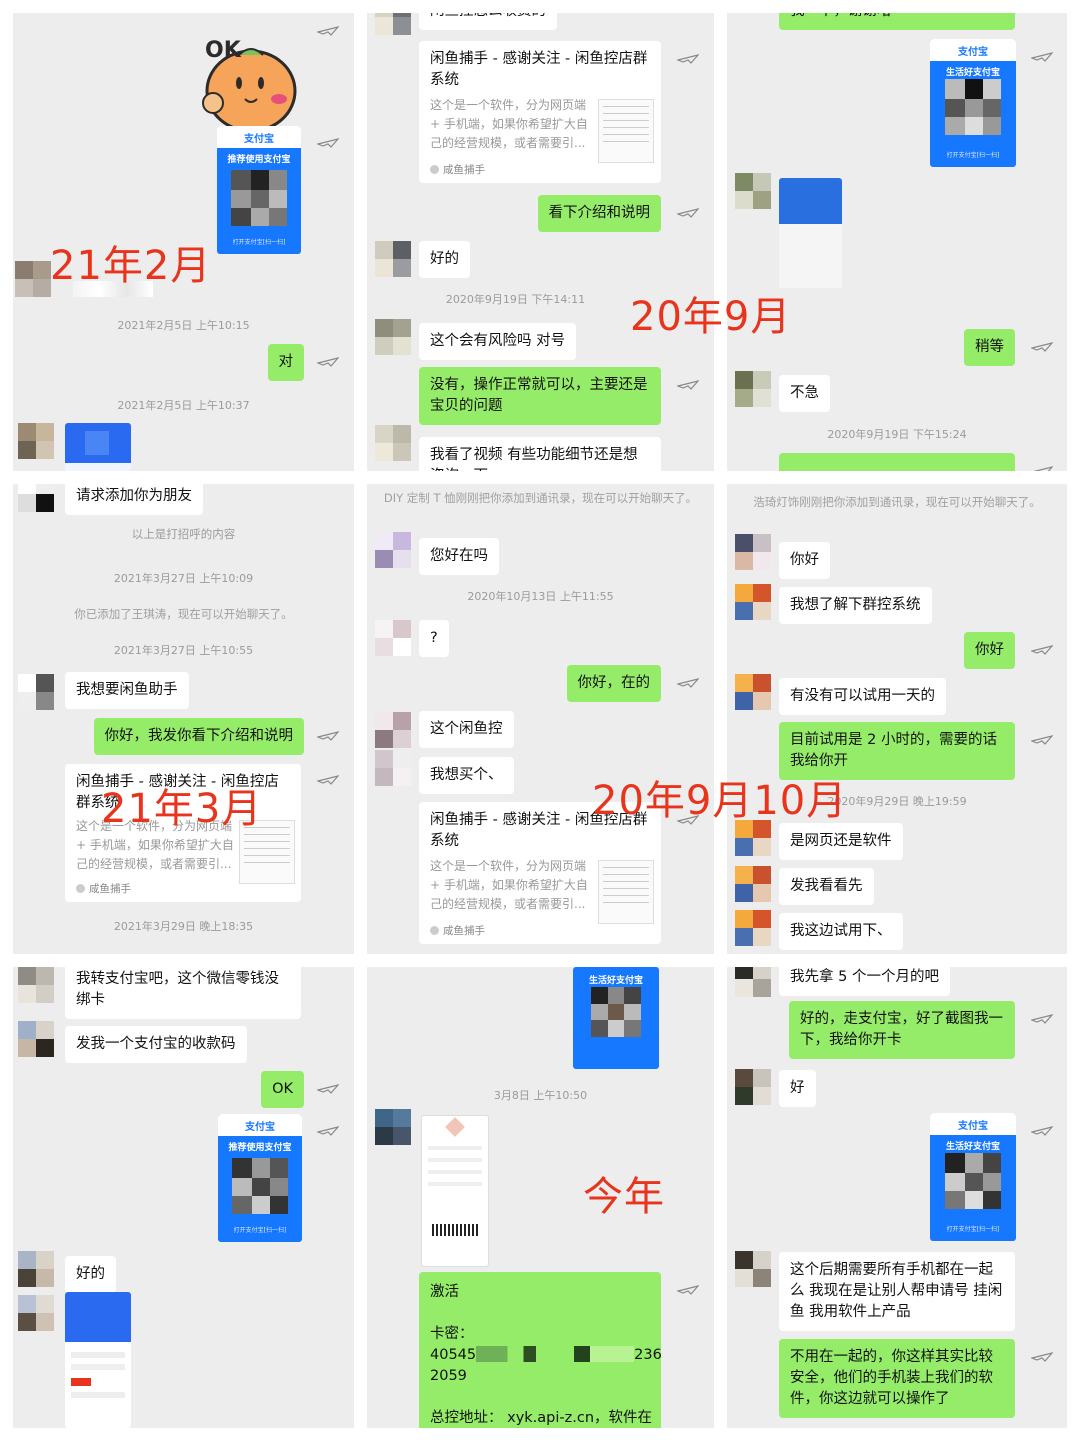 This screenshot has height=1440, width=1080. I want to click on message-bubble-self: 不用在一起的，你这样其实比较安全，他们的手机装上我们的软件，你这边就可以操作了, so click(897, 1378).